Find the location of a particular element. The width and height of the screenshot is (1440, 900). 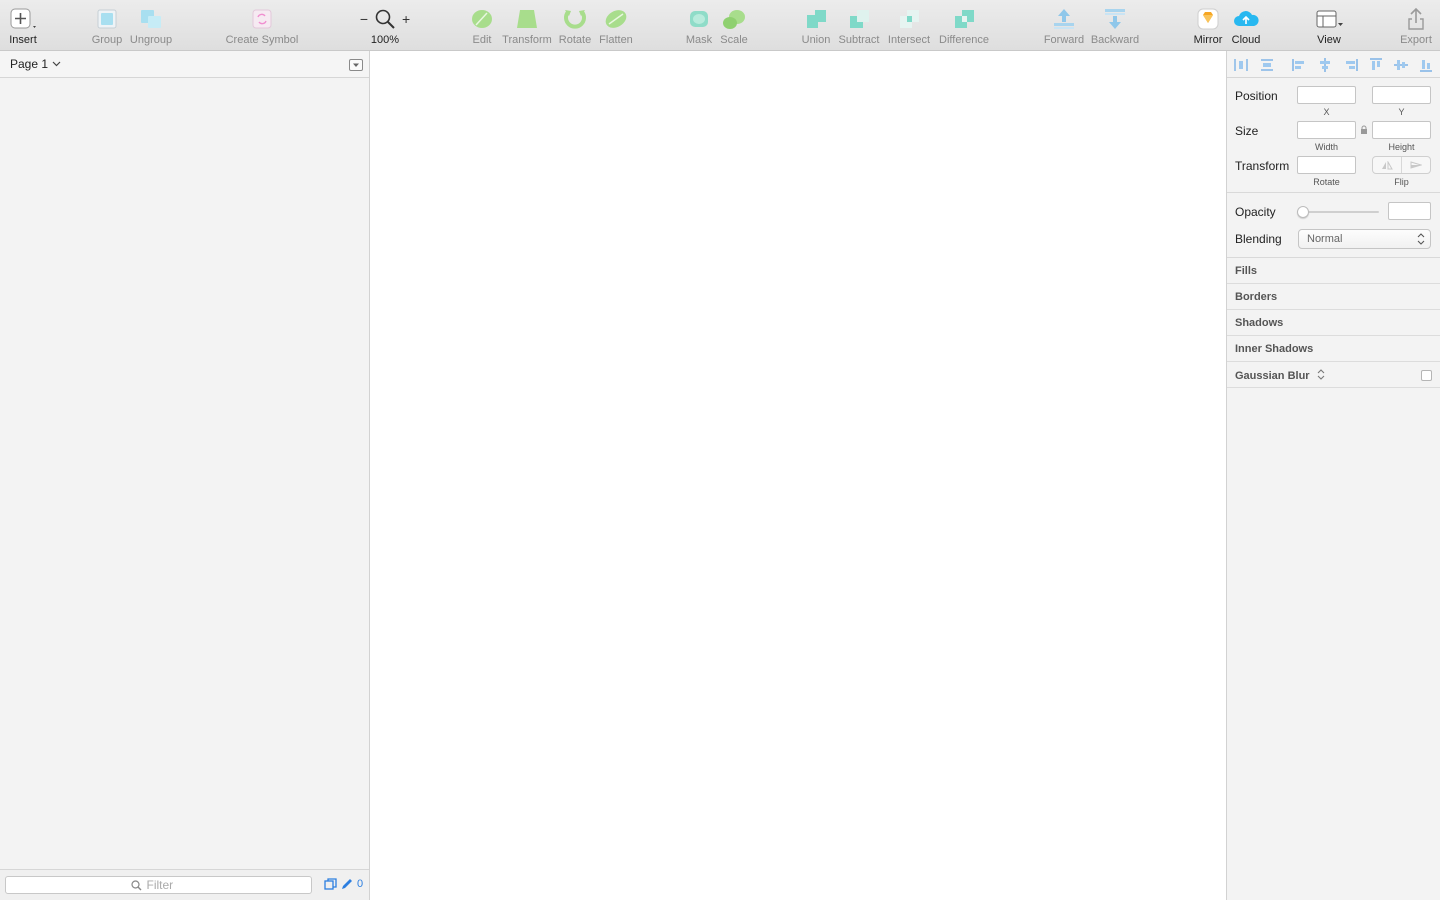

intersect-icon is located at coordinates (909, 19).